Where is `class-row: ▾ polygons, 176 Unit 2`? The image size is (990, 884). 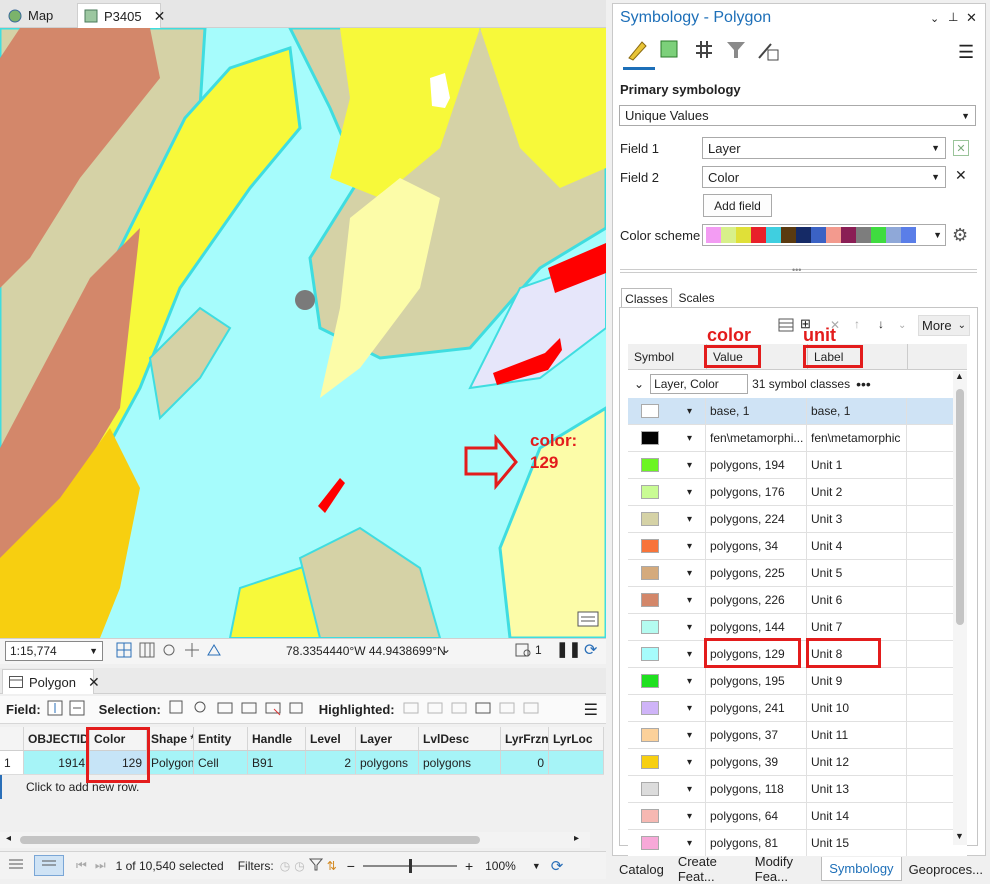
class-row: ▾ polygons, 176 Unit 2 is located at coordinates (797, 492).